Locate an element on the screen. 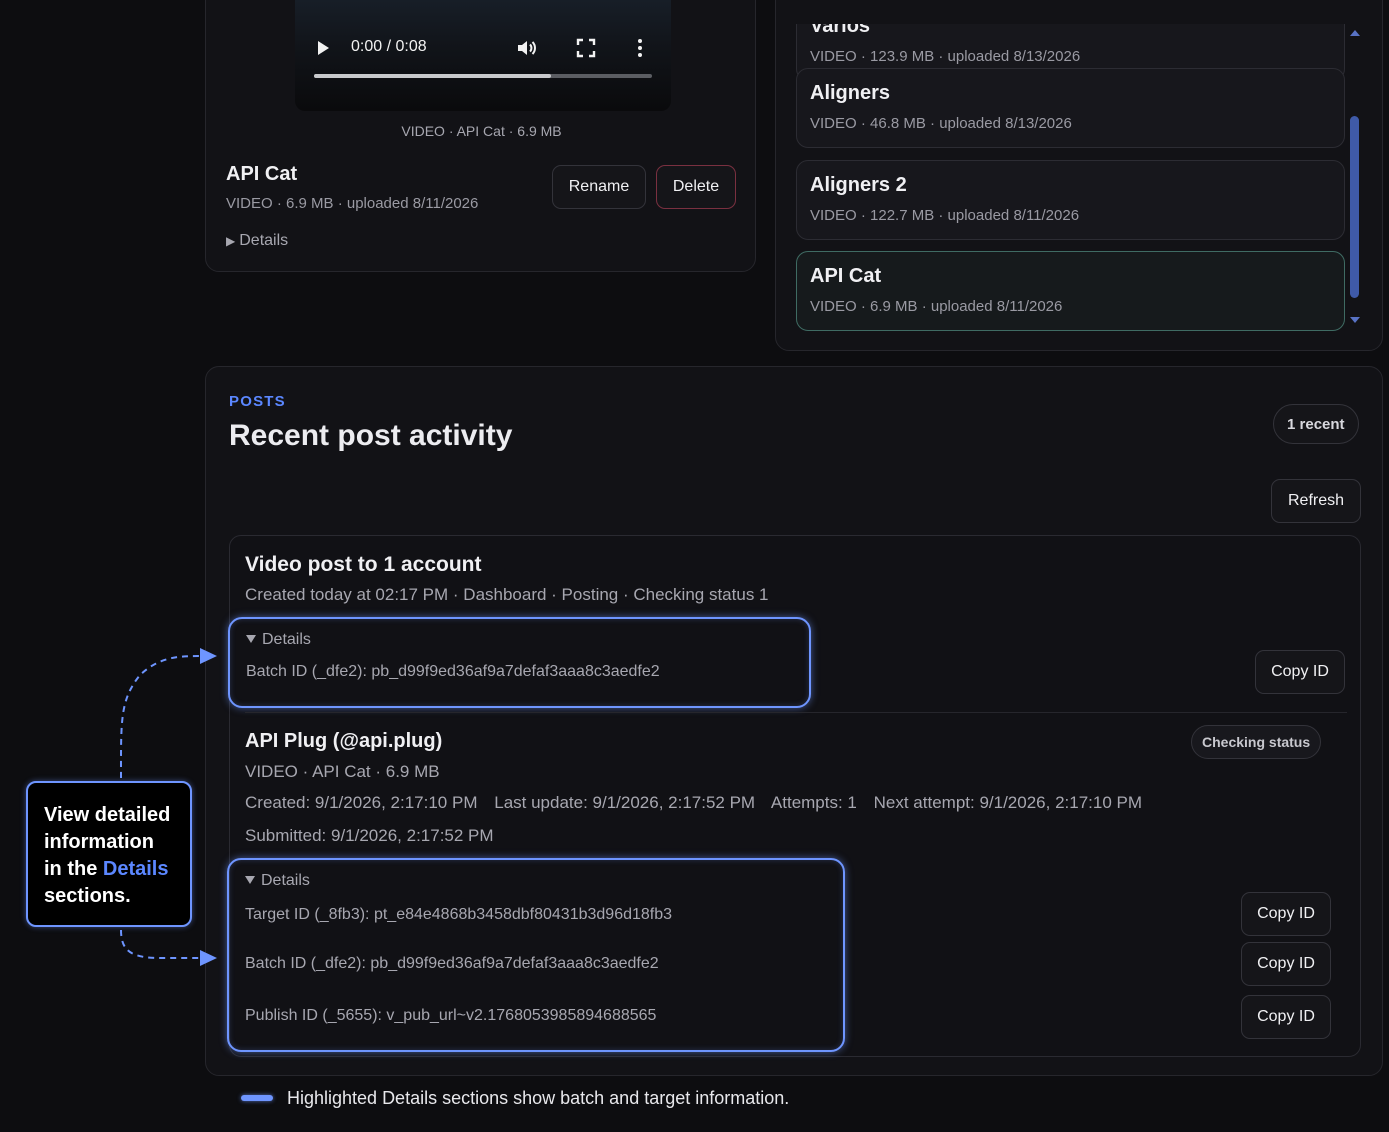 This screenshot has width=1389, height=1132. library-item-meta: VIDEO · 6.9 MB · uploaded 8/11/2026 is located at coordinates (936, 306).